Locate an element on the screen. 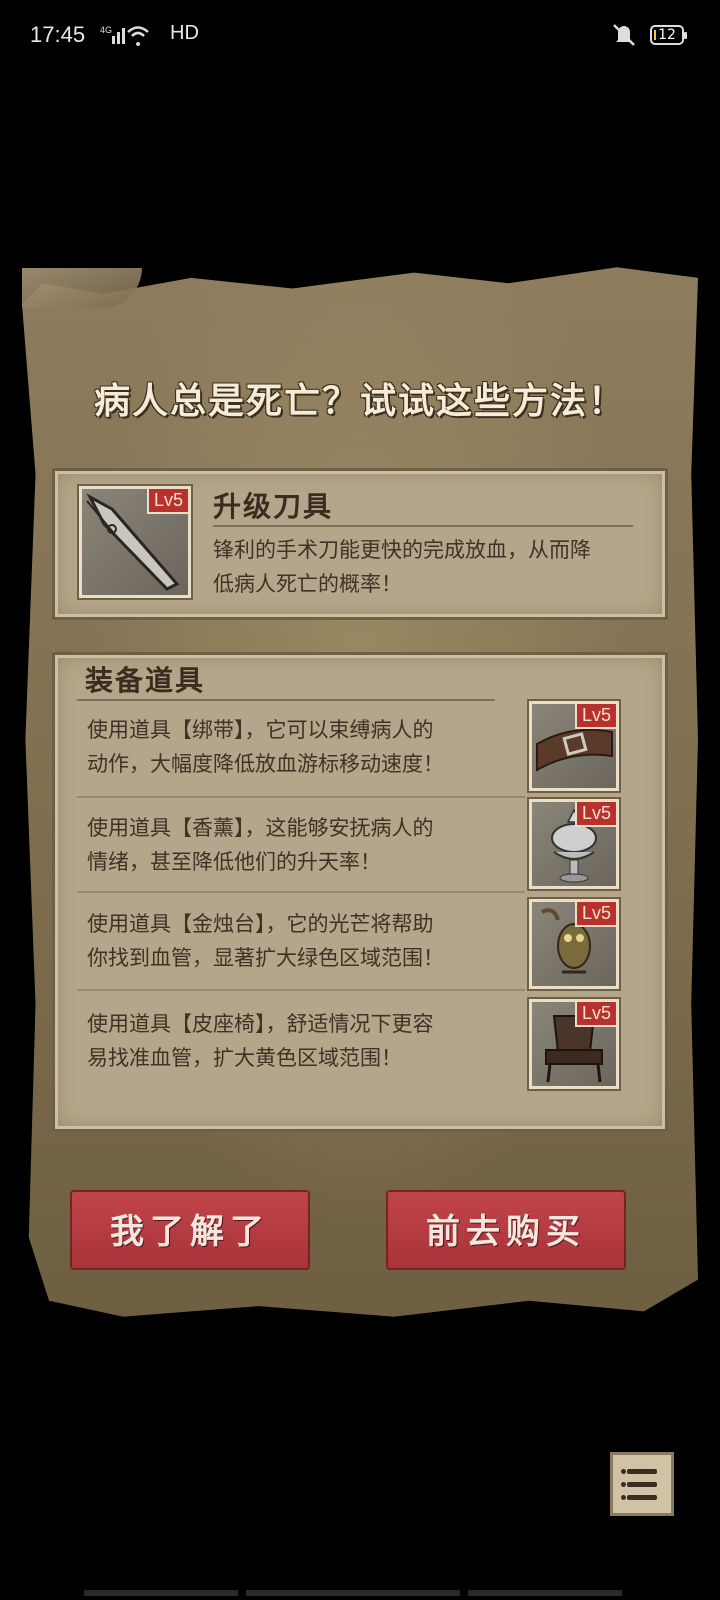  item-desc: 动作，大幅度降低放血游标移动速度！ is located at coordinates (265, 764).